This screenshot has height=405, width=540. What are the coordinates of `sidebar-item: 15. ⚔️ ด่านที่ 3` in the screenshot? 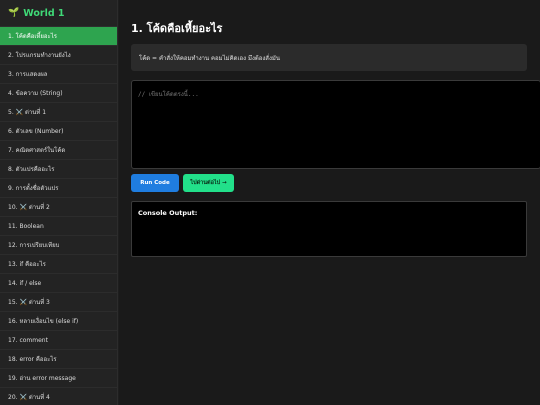 It's located at (58, 302).